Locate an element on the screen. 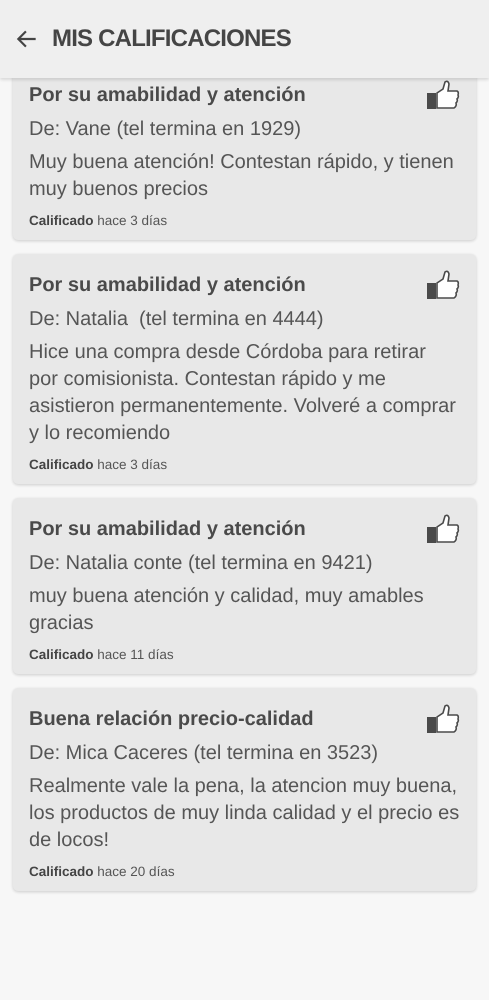 The height and width of the screenshot is (1000, 489). review-comment: Realmente vale la pena, la atencion muy buena, los productos de muy linda calidad y el precio es de locos! is located at coordinates (244, 813).